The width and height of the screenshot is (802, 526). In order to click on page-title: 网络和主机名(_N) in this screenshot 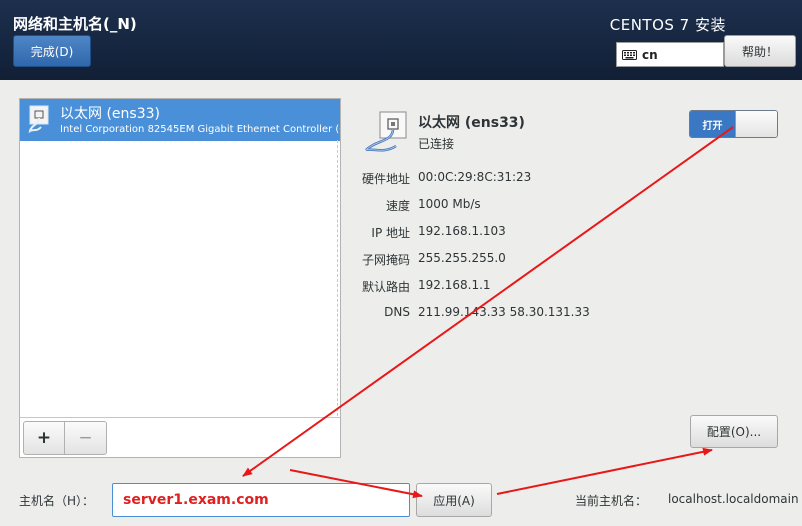, I will do `click(75, 24)`.